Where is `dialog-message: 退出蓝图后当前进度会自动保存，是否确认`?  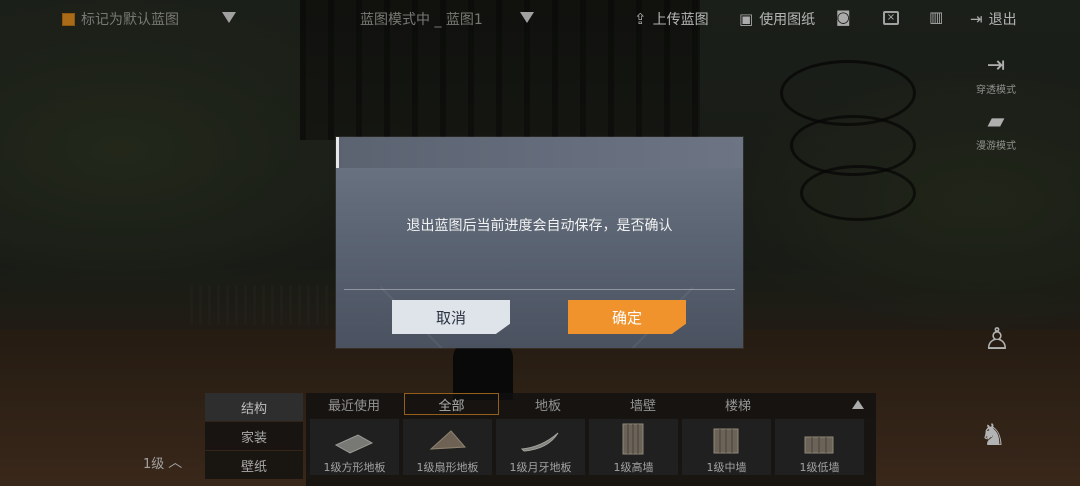
dialog-message: 退出蓝图后当前进度会自动保存，是否确认 is located at coordinates (539, 226).